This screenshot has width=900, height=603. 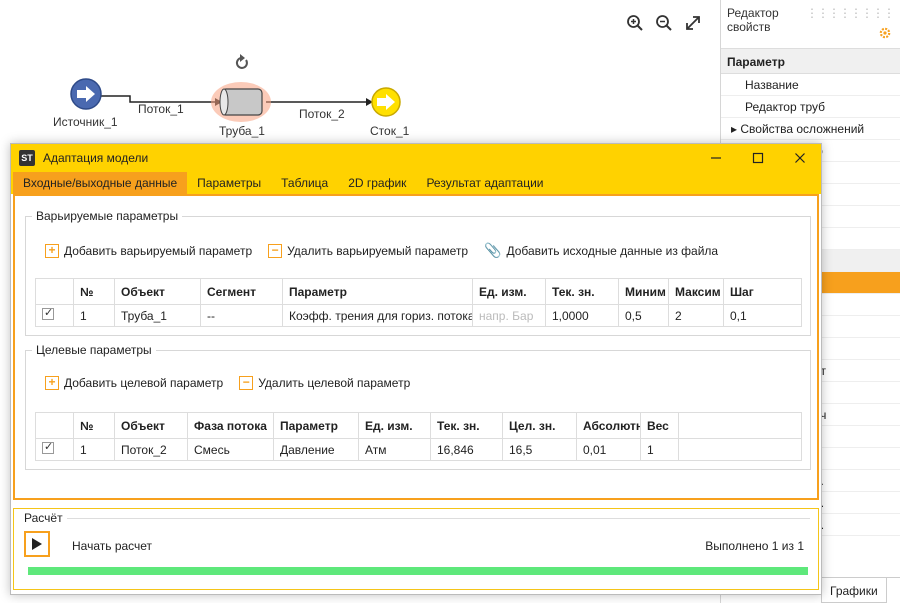 I want to click on prop-row: Редактор труб, so click(x=810, y=107).